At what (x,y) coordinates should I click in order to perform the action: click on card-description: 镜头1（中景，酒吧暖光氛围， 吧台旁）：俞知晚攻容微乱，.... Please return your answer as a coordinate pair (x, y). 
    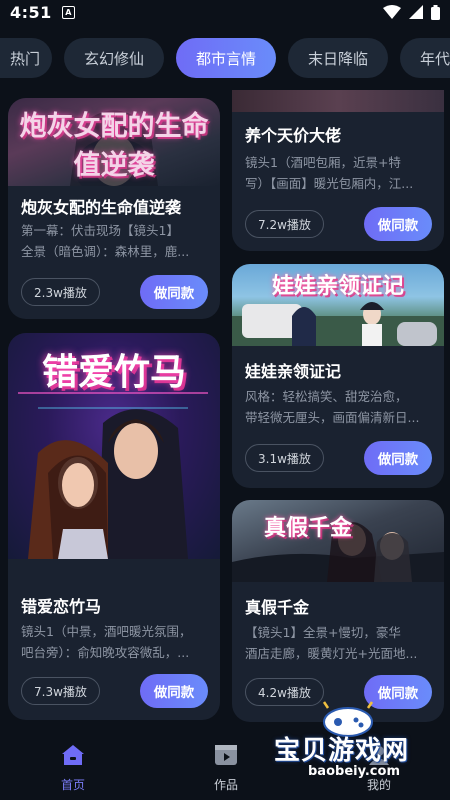
    Looking at the image, I should click on (116, 642).